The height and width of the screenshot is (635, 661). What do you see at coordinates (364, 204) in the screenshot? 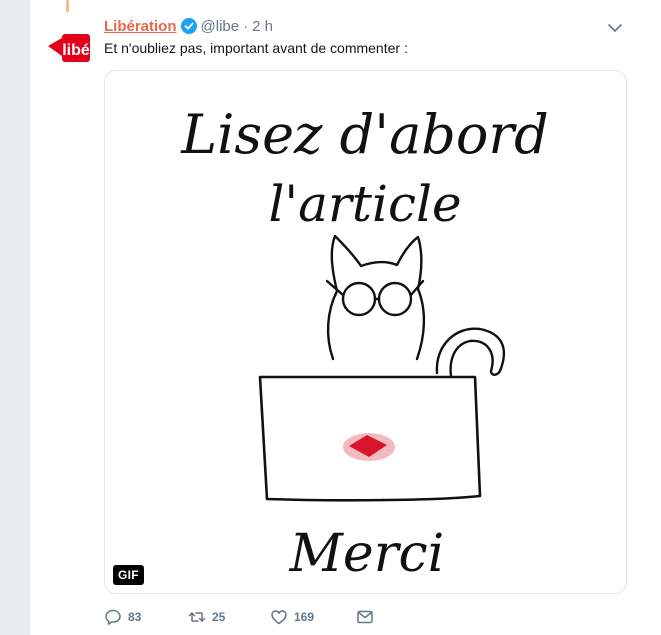
I see `handwriting-line-2: l'article` at bounding box center [364, 204].